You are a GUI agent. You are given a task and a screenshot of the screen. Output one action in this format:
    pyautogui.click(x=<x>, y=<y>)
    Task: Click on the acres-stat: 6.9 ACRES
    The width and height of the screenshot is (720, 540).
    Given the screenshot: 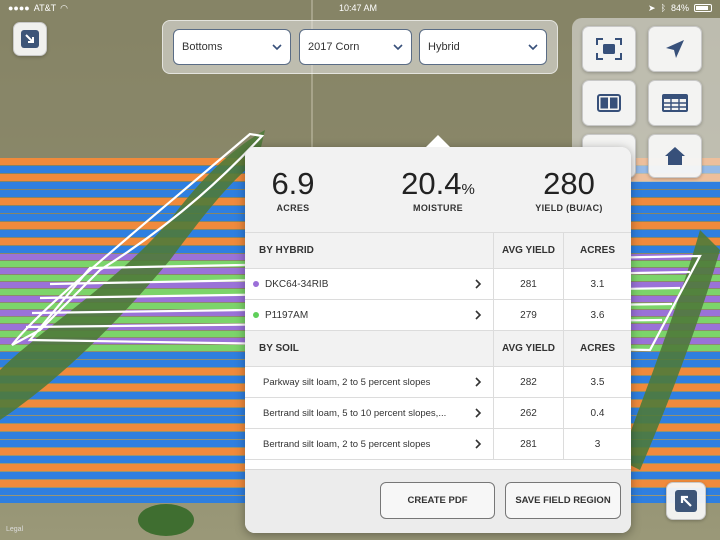 What is the action you would take?
    pyautogui.click(x=299, y=190)
    